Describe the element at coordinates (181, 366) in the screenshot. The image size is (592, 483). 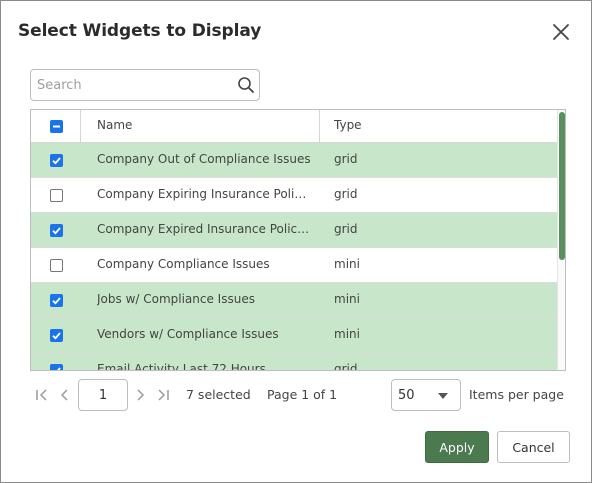
I see `row-name: Email Activity Last 72 Hours` at that location.